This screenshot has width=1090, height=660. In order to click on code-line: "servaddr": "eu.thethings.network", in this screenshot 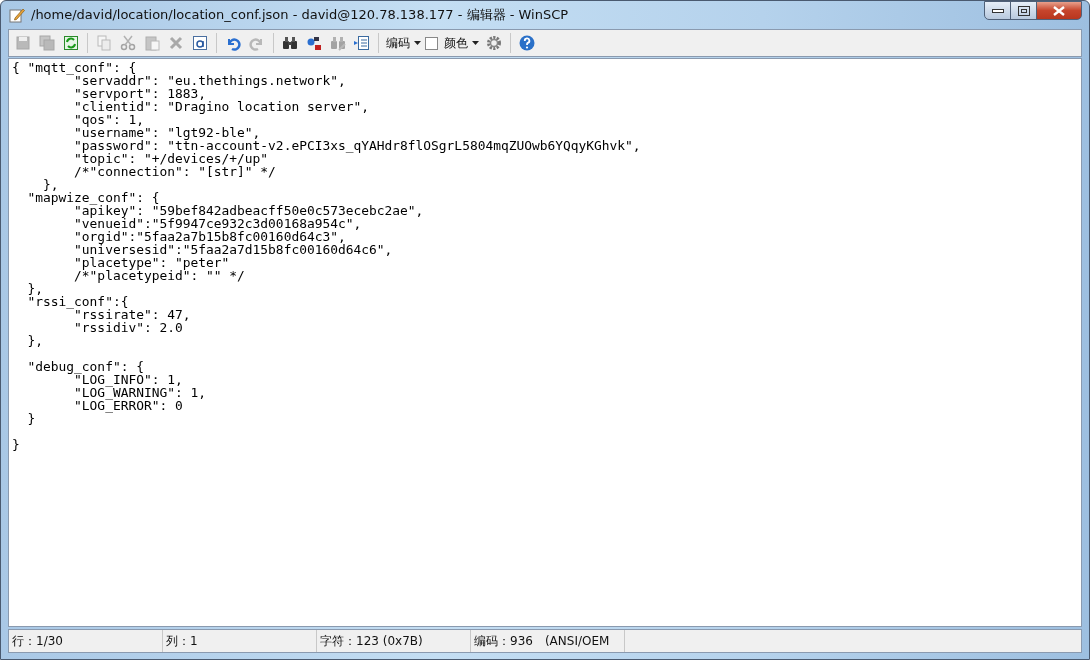, I will do `click(210, 80)`.